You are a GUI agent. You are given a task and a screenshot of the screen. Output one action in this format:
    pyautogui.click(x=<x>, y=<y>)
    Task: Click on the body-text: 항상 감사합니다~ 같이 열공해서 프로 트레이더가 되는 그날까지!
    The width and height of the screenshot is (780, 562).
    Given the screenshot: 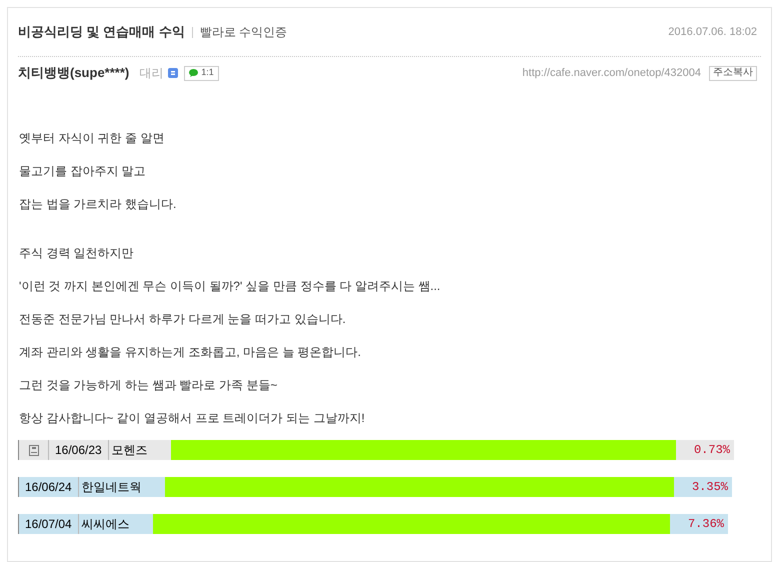 What is the action you would take?
    pyautogui.click(x=192, y=418)
    